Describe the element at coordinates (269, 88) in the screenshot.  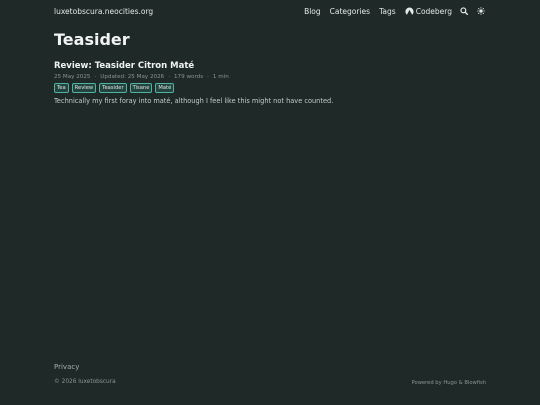
I see `tag-list: Tea Review Teasider Tisane Maté` at that location.